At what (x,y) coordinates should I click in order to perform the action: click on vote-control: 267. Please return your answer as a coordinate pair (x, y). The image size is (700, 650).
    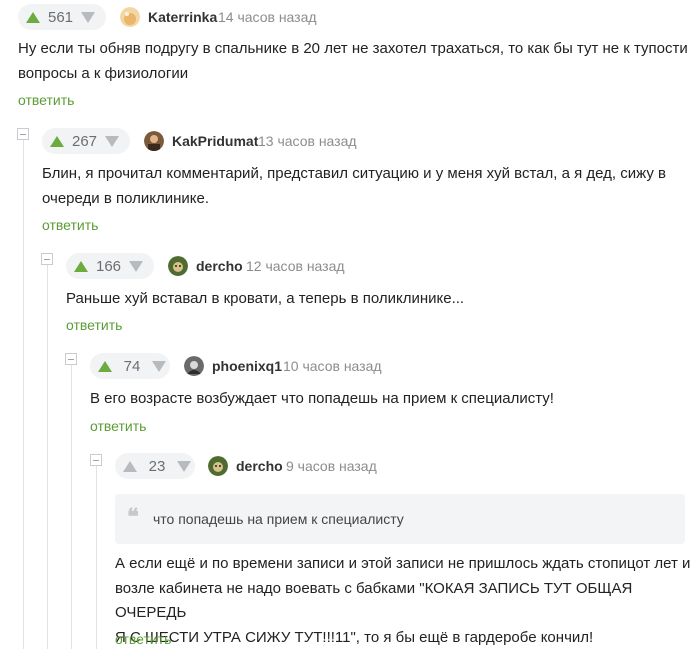
    Looking at the image, I should click on (86, 141).